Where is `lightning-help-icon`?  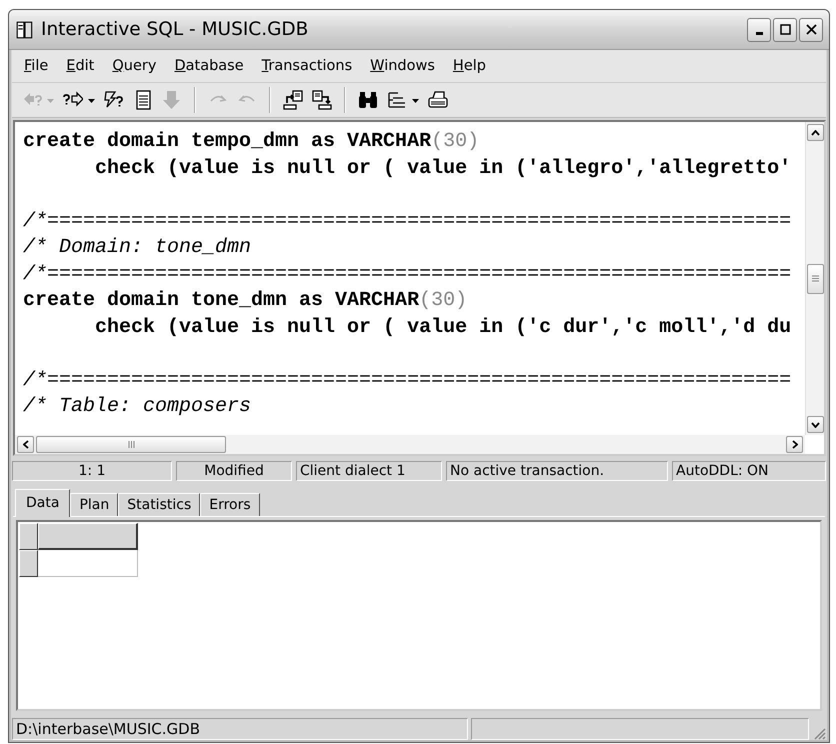 lightning-help-icon is located at coordinates (114, 100).